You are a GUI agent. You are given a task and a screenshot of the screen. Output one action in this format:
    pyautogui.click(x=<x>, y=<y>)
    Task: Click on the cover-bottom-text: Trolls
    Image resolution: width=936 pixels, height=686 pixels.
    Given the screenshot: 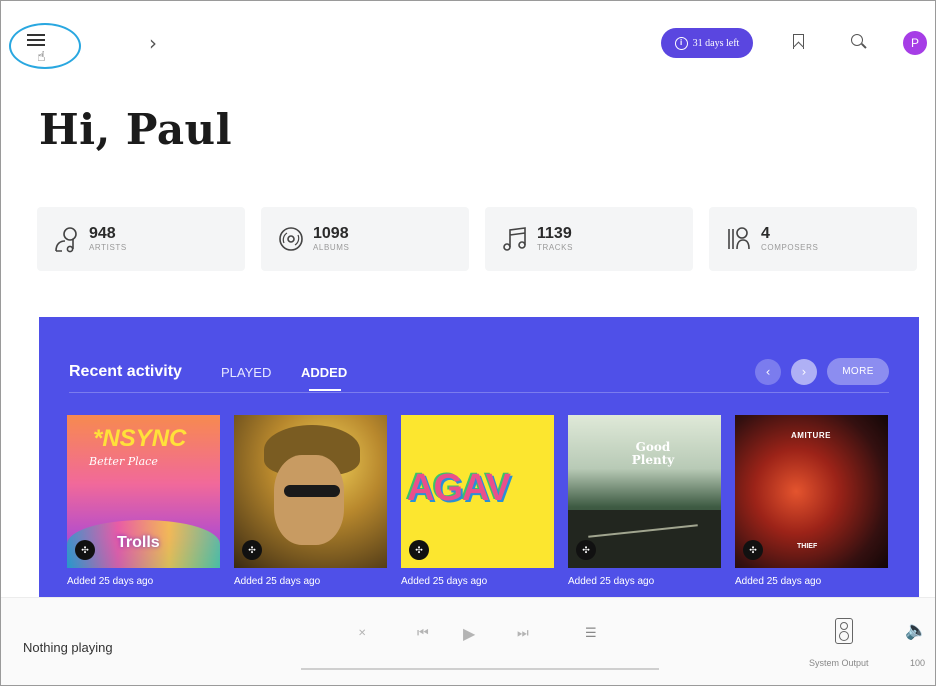 What is the action you would take?
    pyautogui.click(x=138, y=542)
    